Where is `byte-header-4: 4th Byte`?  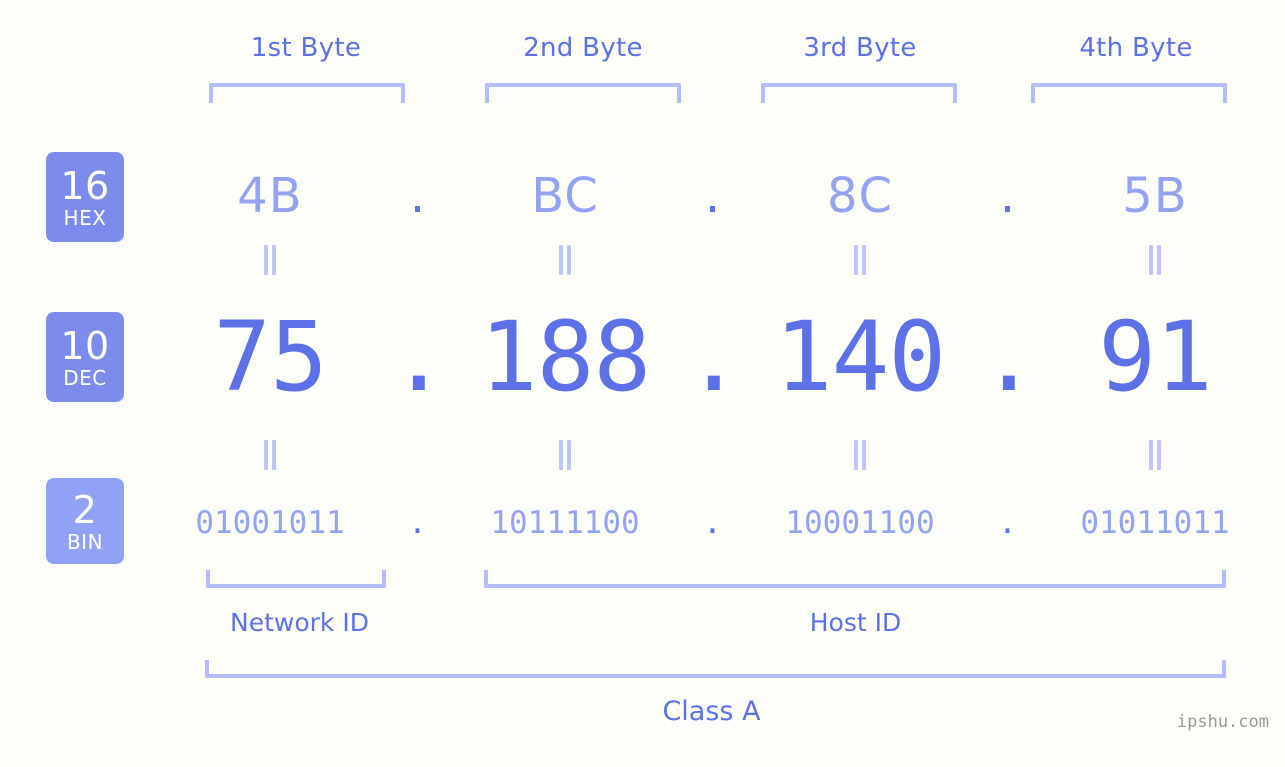 byte-header-4: 4th Byte is located at coordinates (1136, 48).